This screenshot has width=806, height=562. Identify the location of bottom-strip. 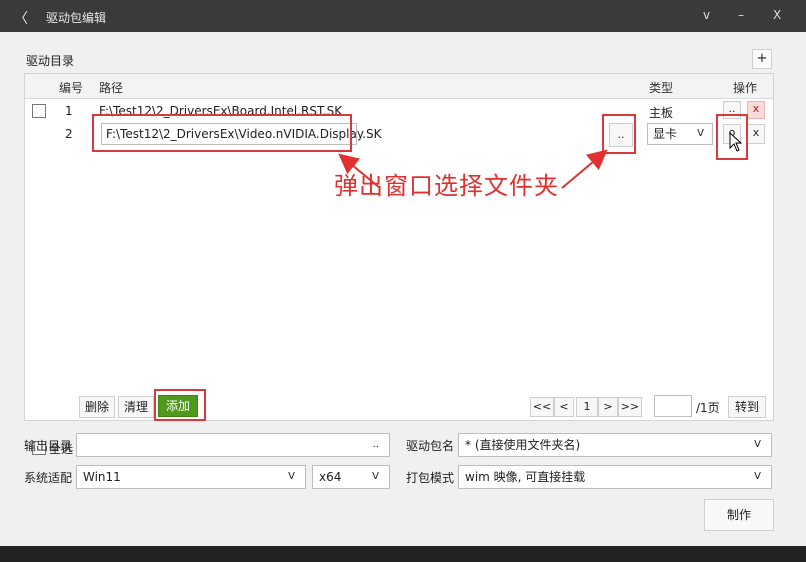
(403, 554).